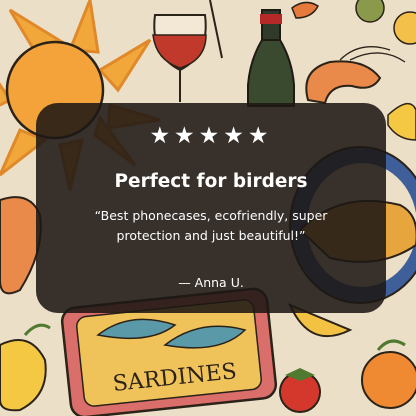  Describe the element at coordinates (211, 282) in the screenshot. I see `review-author: — Anna U.` at that location.